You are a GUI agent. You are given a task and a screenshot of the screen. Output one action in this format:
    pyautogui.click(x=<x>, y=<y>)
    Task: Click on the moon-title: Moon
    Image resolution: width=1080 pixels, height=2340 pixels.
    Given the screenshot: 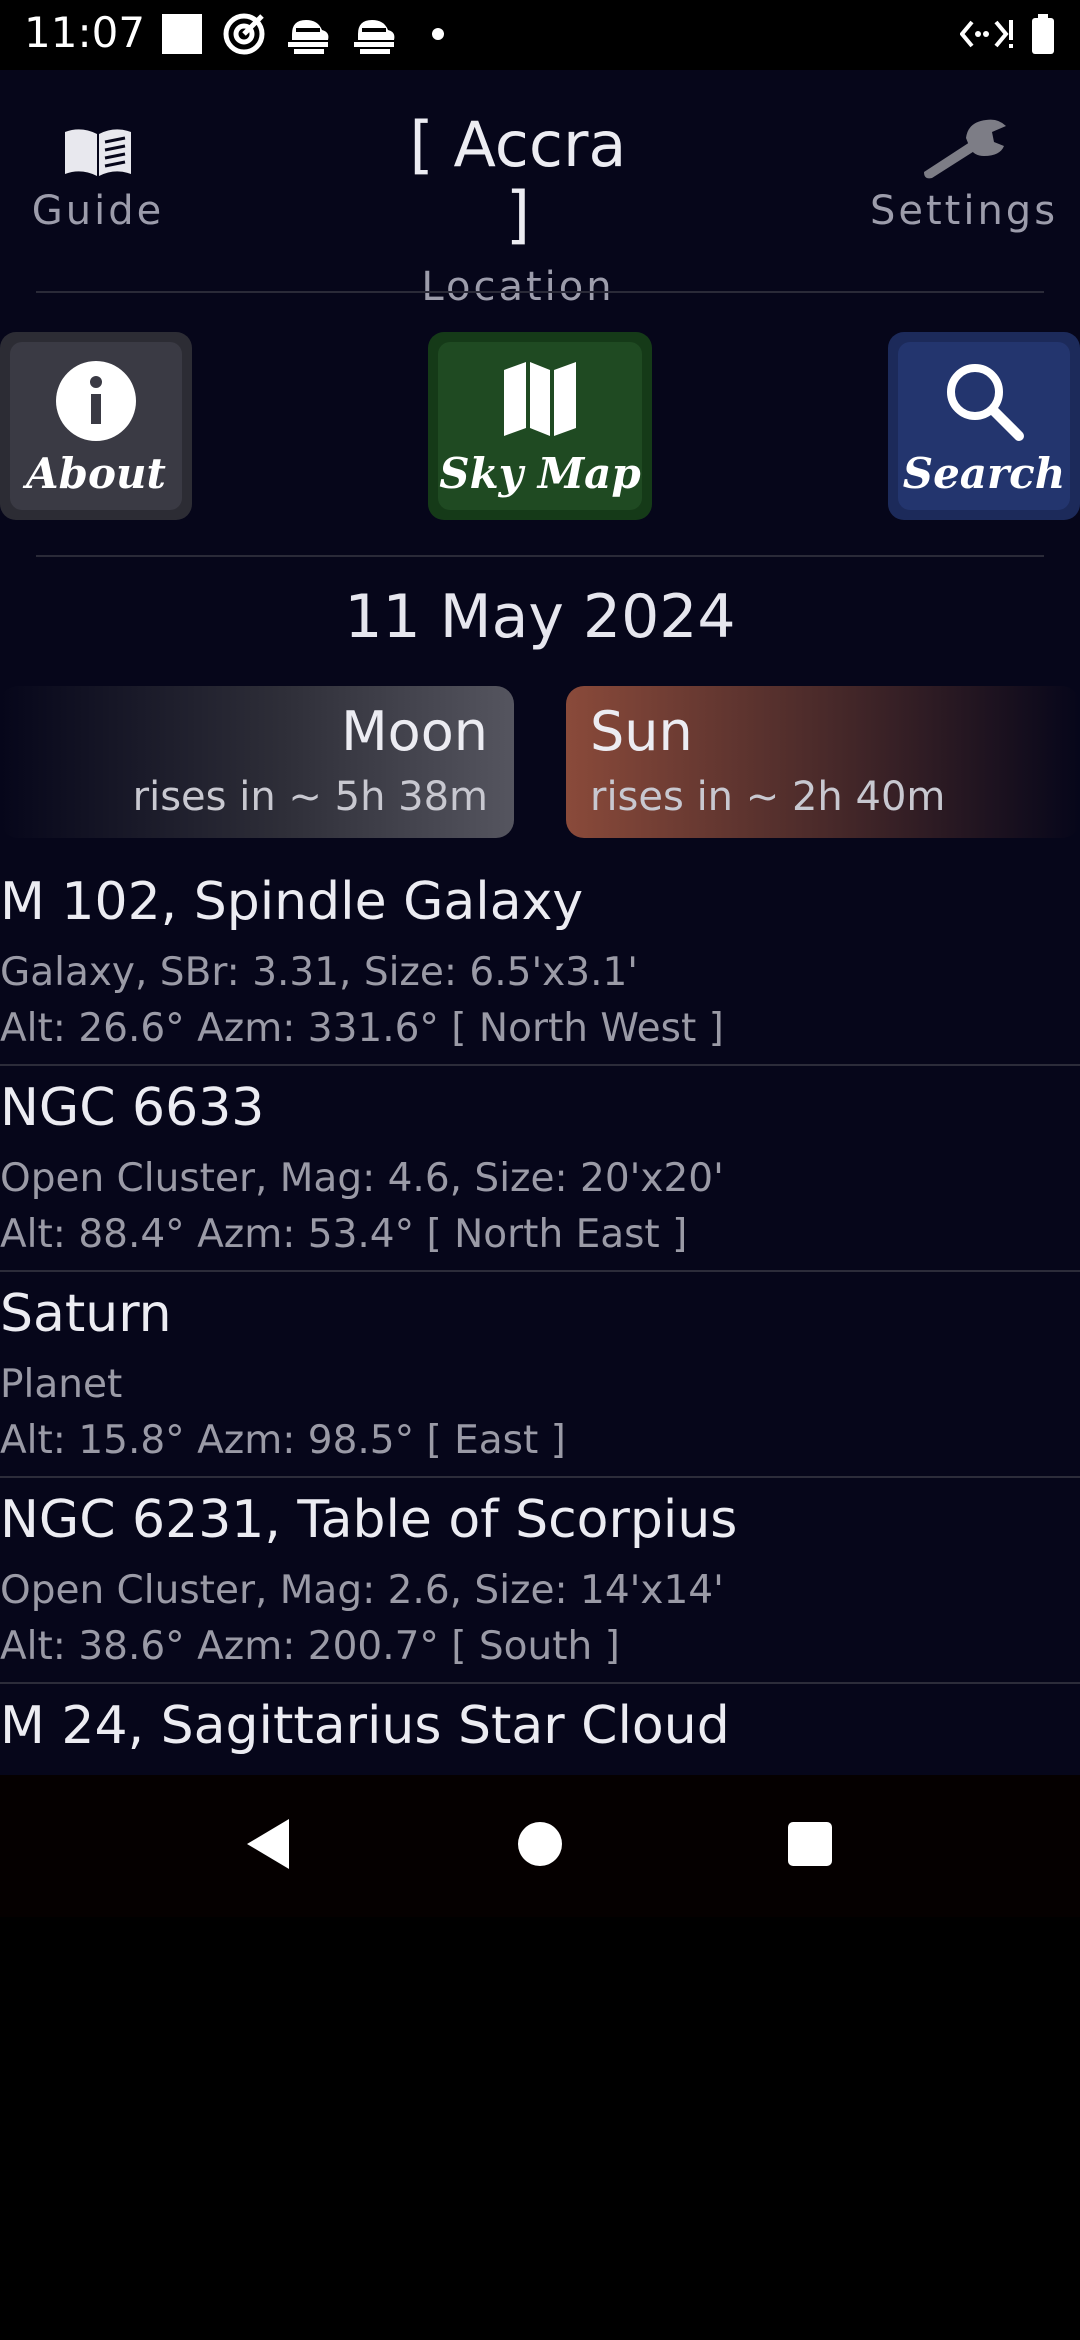 What is the action you would take?
    pyautogui.click(x=414, y=731)
    